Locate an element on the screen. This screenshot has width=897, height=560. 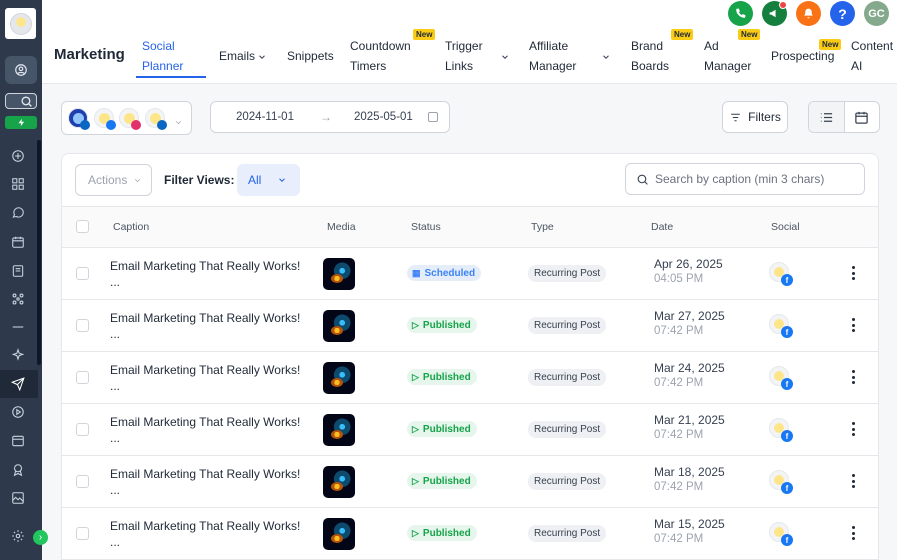
user-avatar: GC is located at coordinates (876, 13).